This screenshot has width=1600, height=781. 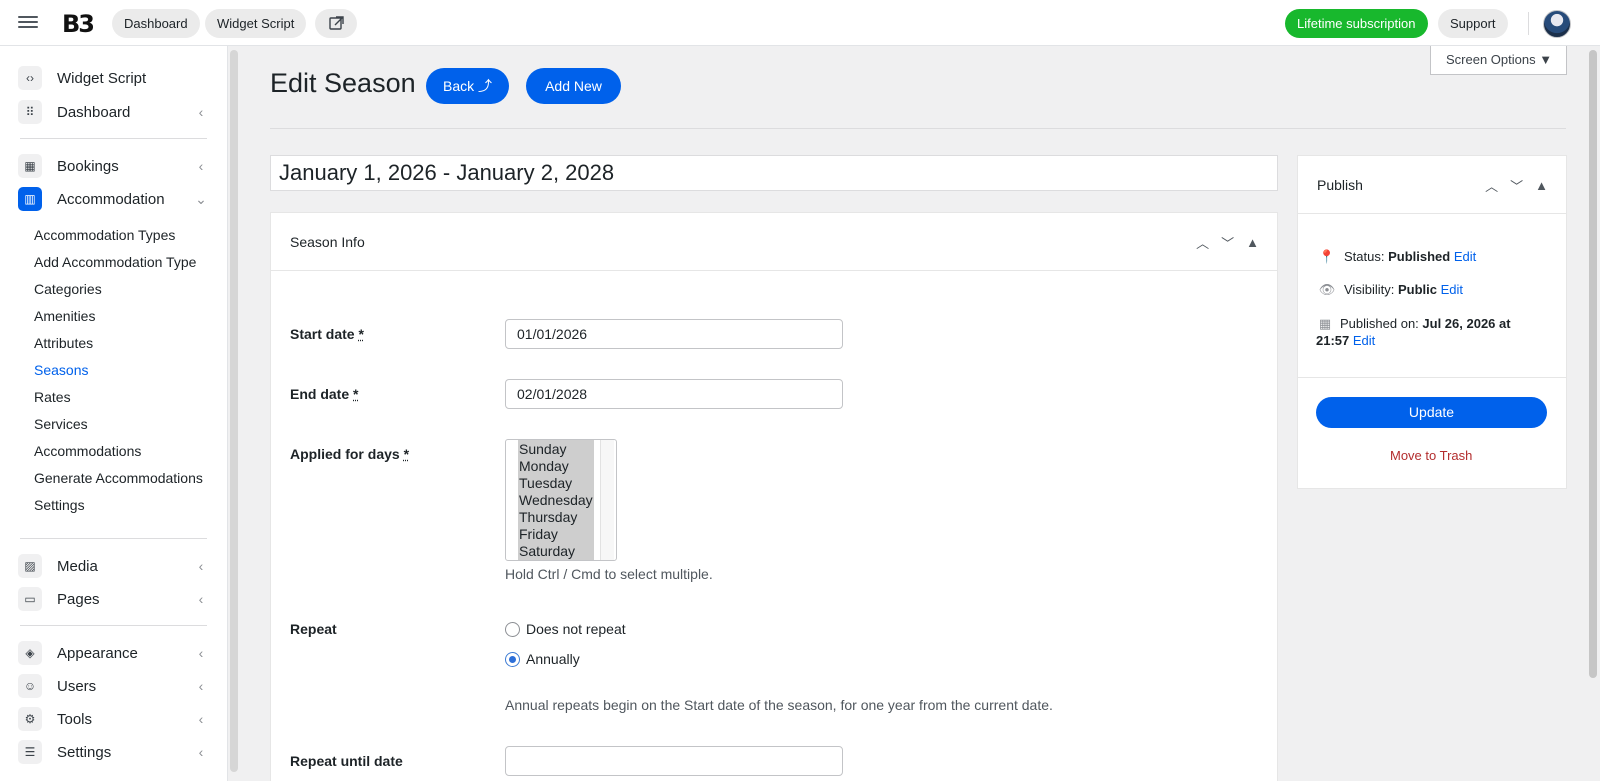 I want to click on main-scrollbar, so click(x=1593, y=364).